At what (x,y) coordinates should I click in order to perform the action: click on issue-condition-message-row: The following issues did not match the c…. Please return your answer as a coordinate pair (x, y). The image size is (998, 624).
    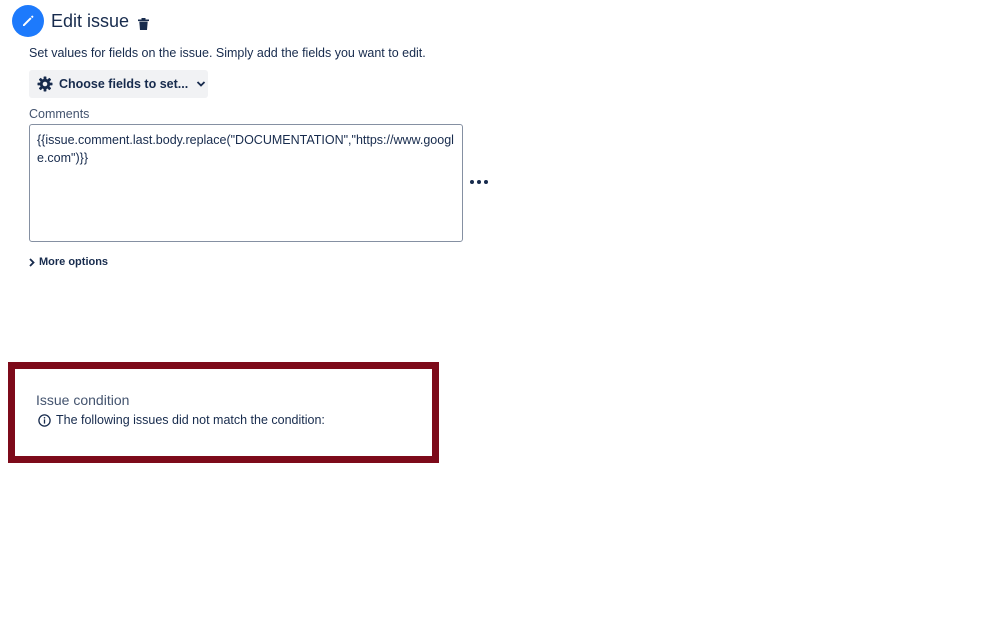
    Looking at the image, I should click on (181, 420).